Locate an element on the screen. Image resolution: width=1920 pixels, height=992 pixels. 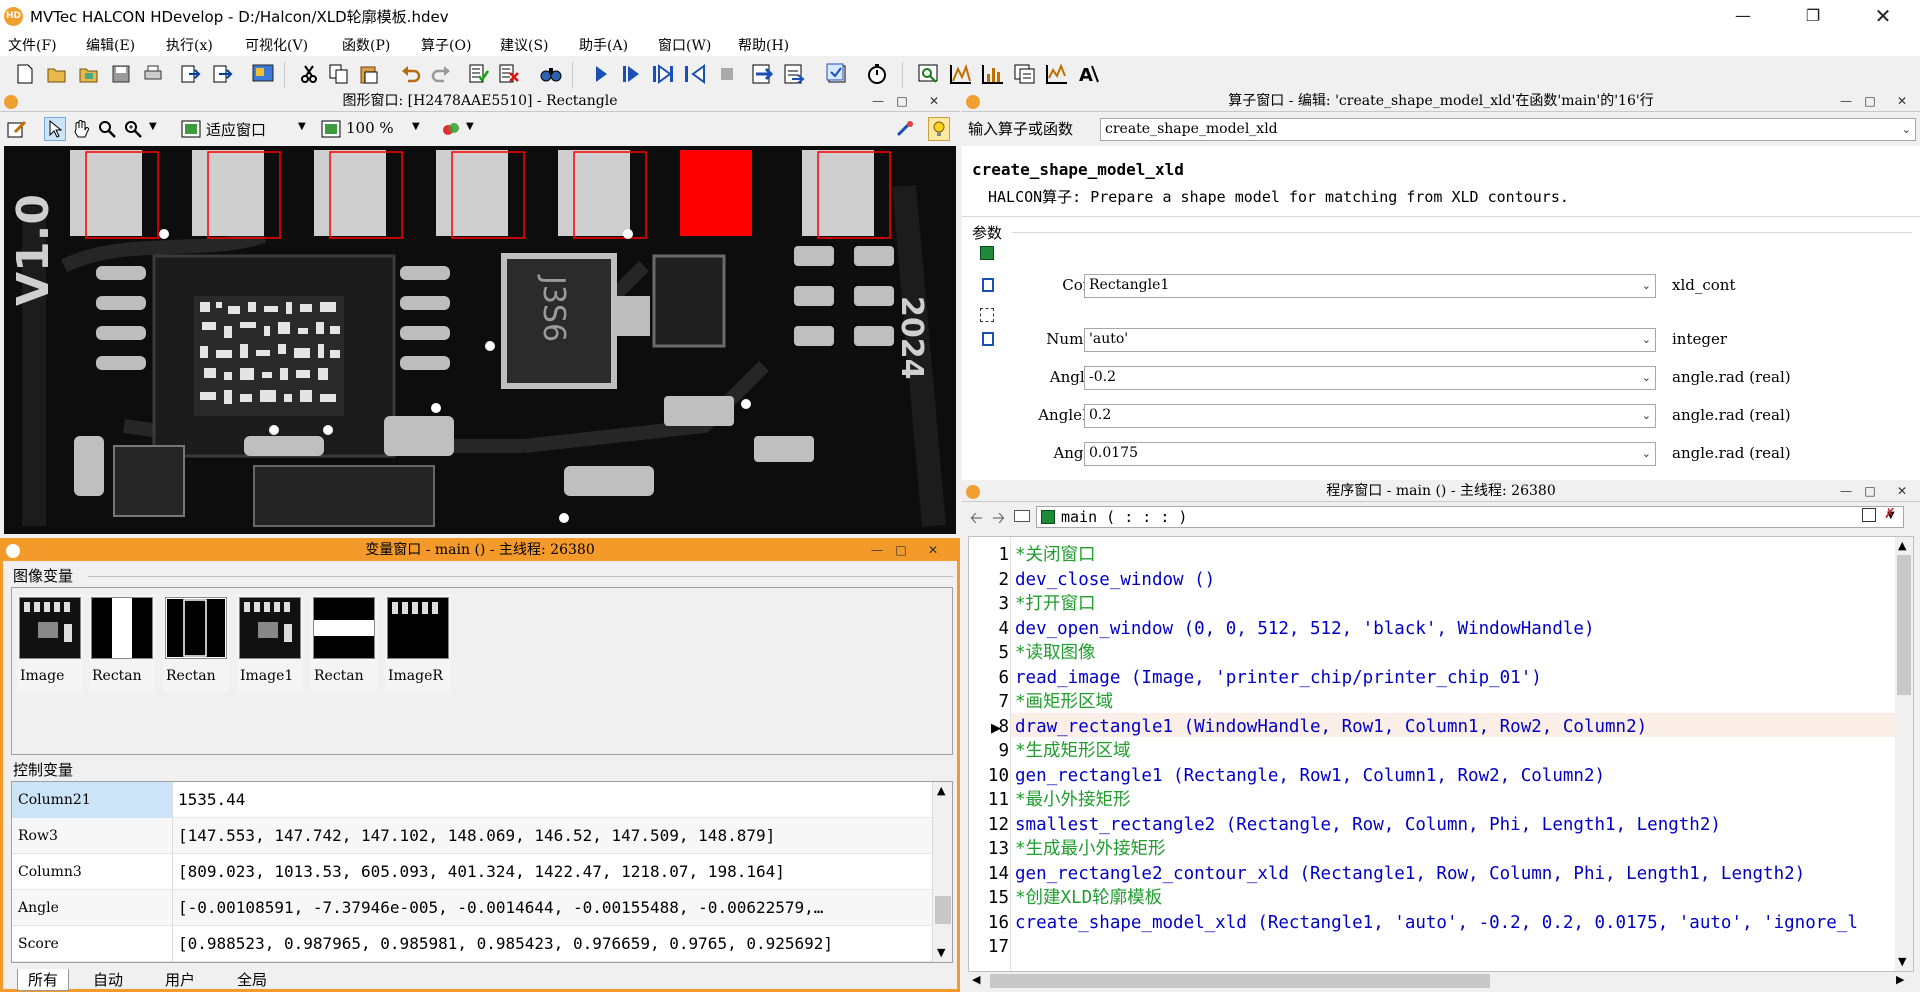
forward-arrow-icon: 🡢 is located at coordinates (998, 520).